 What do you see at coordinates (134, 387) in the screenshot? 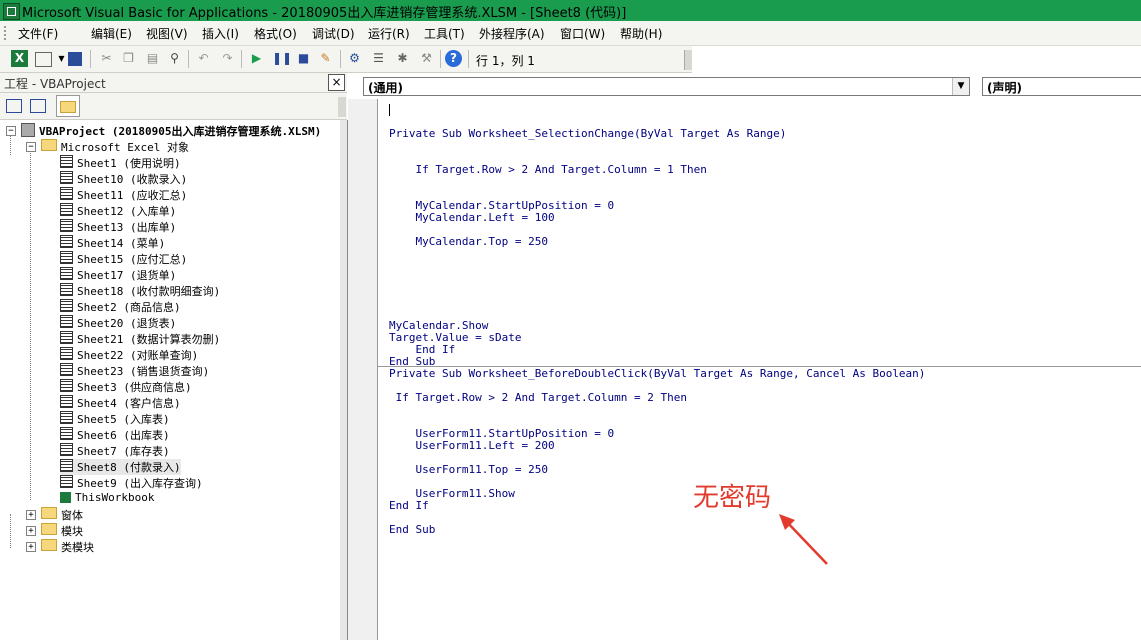
I see `tree-item-label: Sheet3 (供应商信息)` at bounding box center [134, 387].